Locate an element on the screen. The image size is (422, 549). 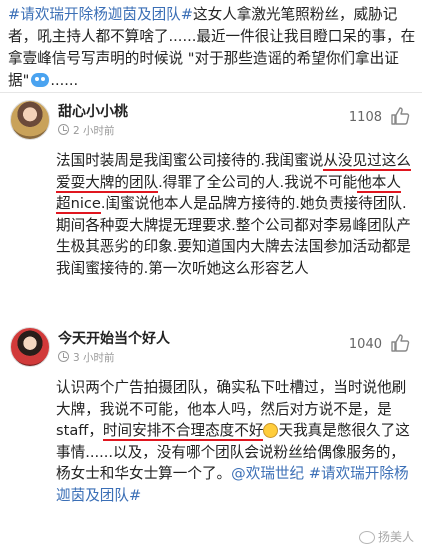
comment-text-part: .得罪了全公司的人.我说不可能 is located at coordinates (258, 182).